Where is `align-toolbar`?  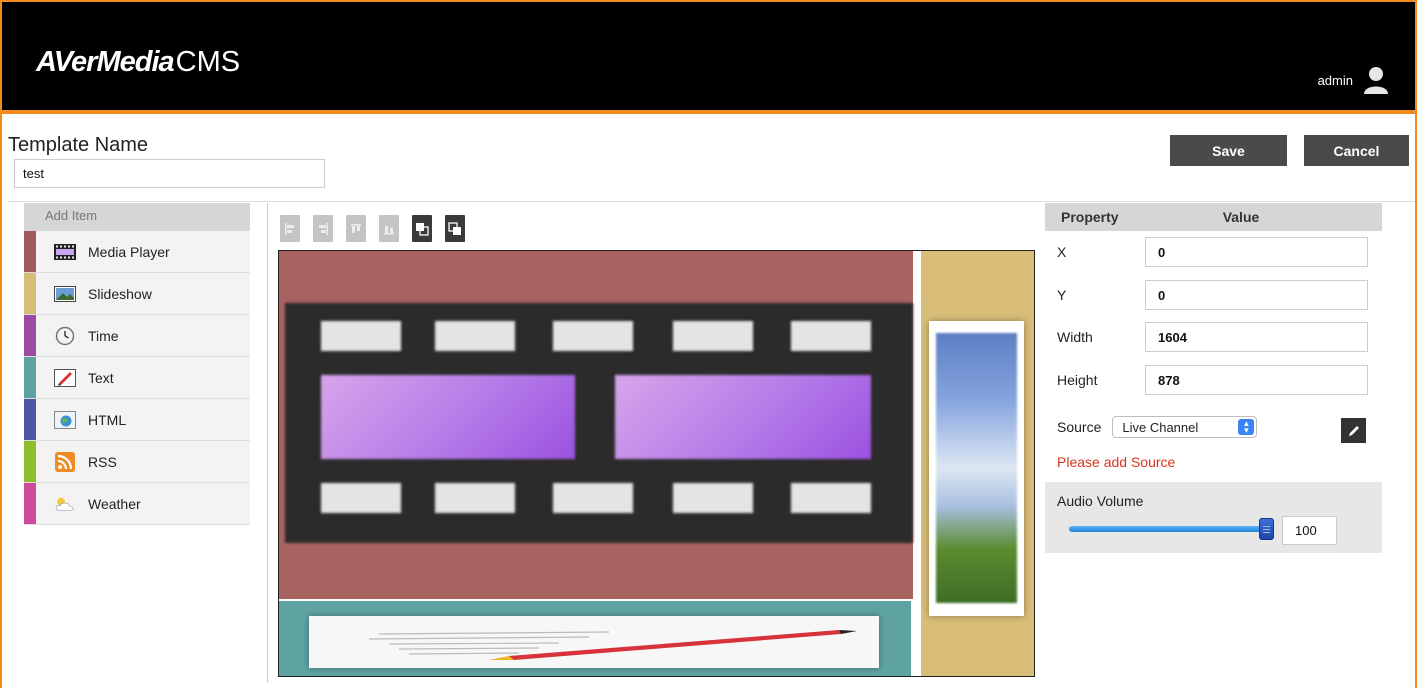 align-toolbar is located at coordinates (372, 228).